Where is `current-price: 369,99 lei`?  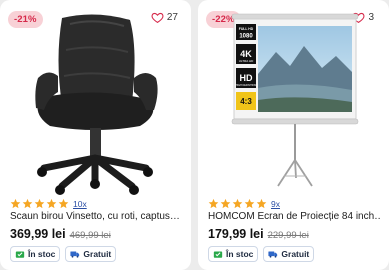 current-price: 369,99 lei is located at coordinates (38, 234).